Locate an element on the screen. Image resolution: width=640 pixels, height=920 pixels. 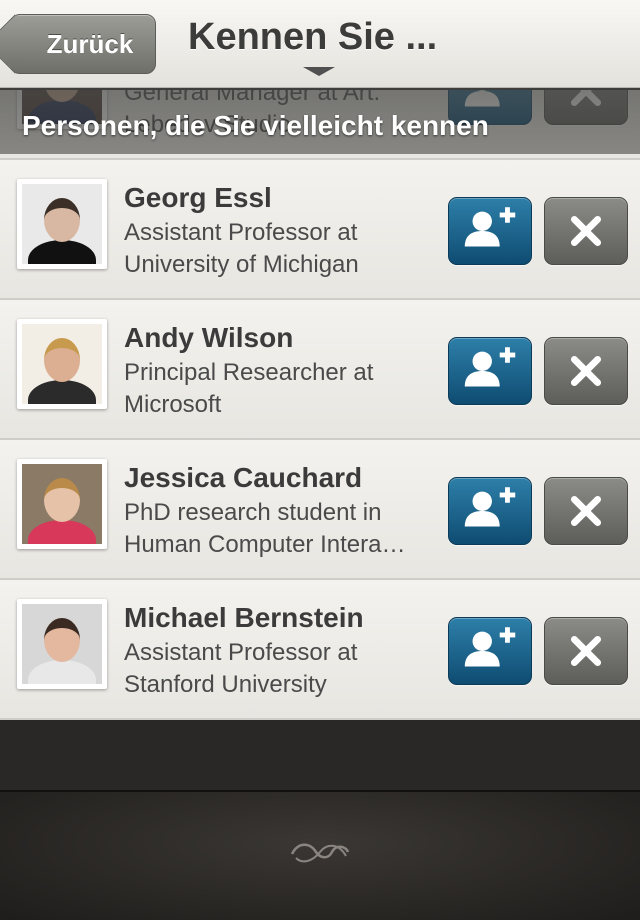
person-headline-line2: Stanford University is located at coordinates (225, 684).